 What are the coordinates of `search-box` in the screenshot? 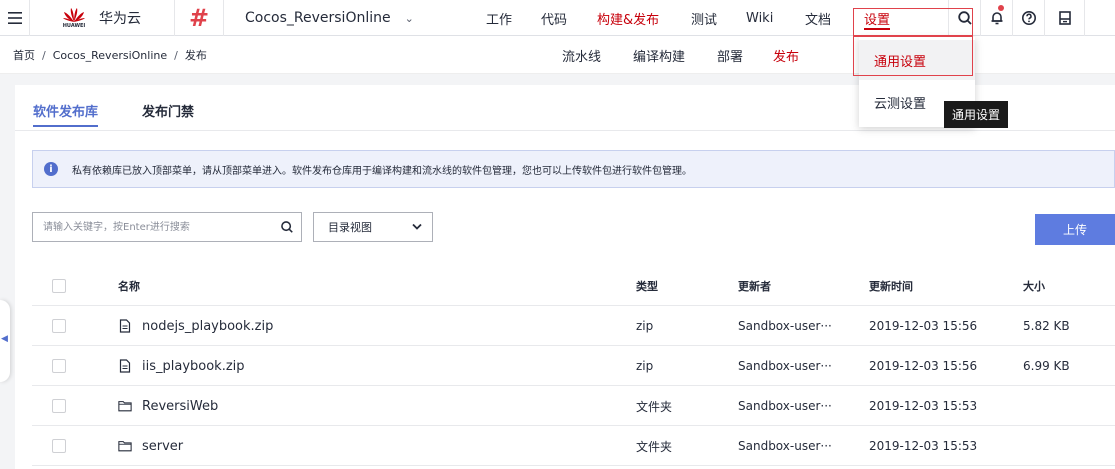 It's located at (167, 227).